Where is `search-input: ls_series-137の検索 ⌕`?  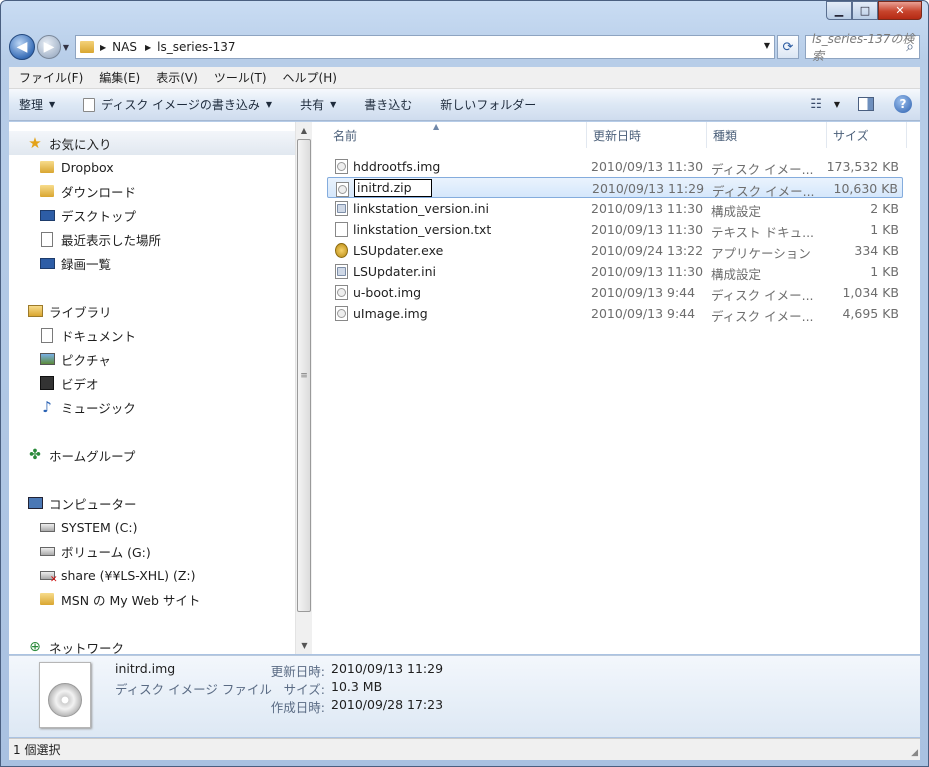
search-input: ls_series-137の検索 ⌕ is located at coordinates (862, 47).